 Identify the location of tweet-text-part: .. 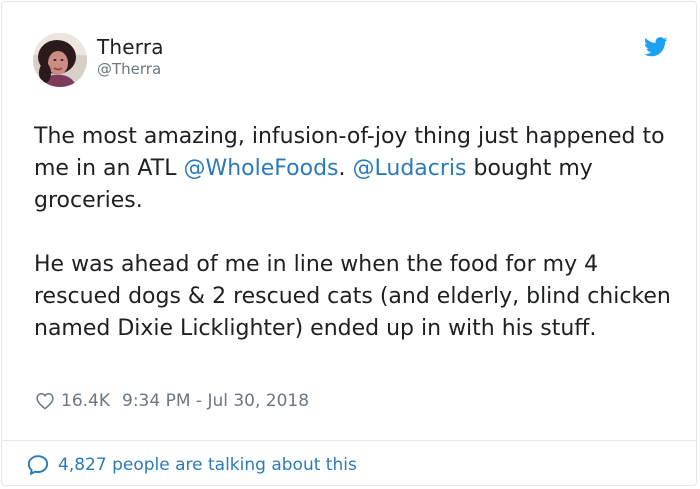
(345, 168).